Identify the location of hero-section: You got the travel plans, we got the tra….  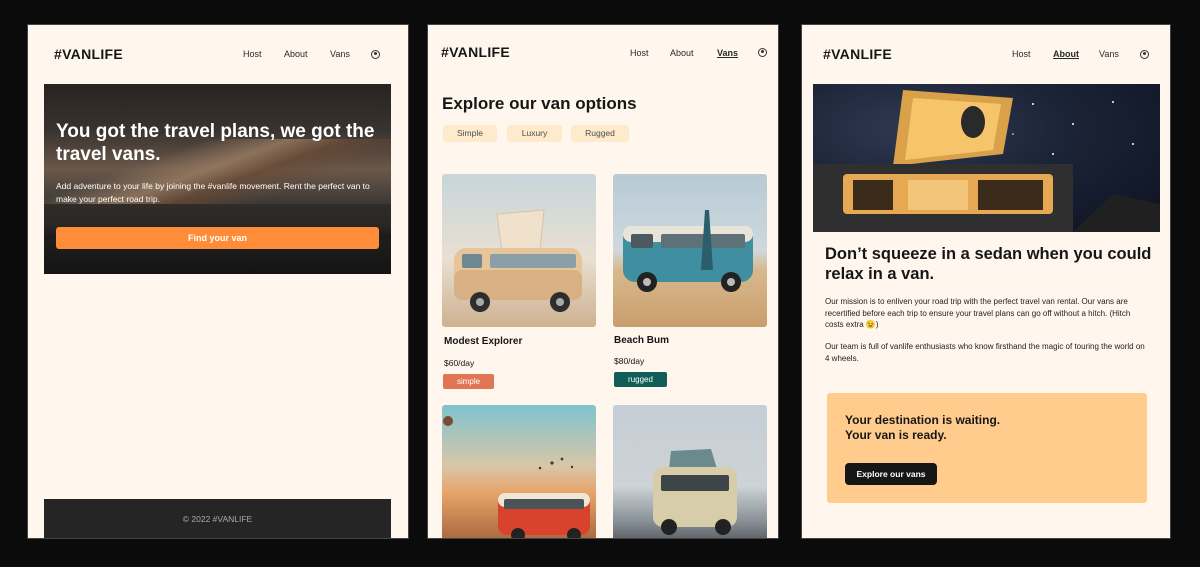
(217, 179).